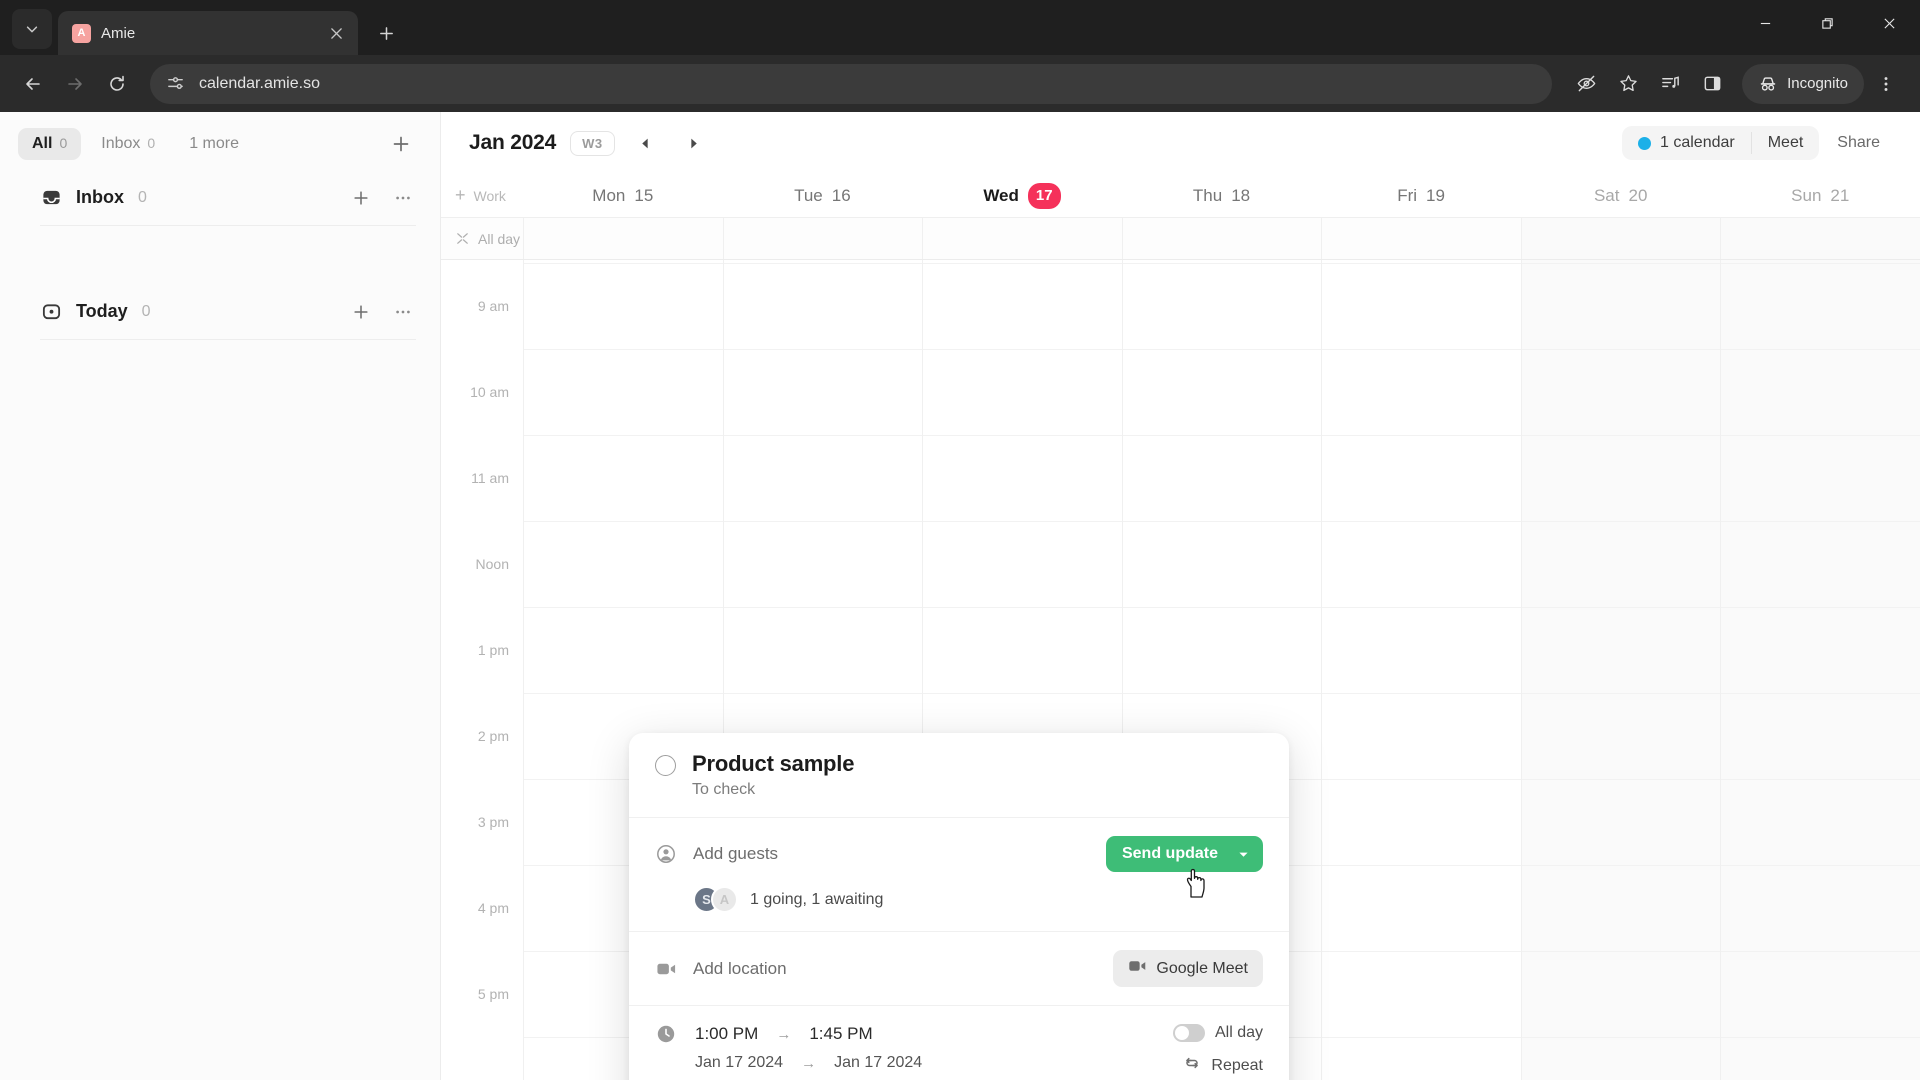  Describe the element at coordinates (1248, 854) in the screenshot. I see `send-update-dropdown` at that location.